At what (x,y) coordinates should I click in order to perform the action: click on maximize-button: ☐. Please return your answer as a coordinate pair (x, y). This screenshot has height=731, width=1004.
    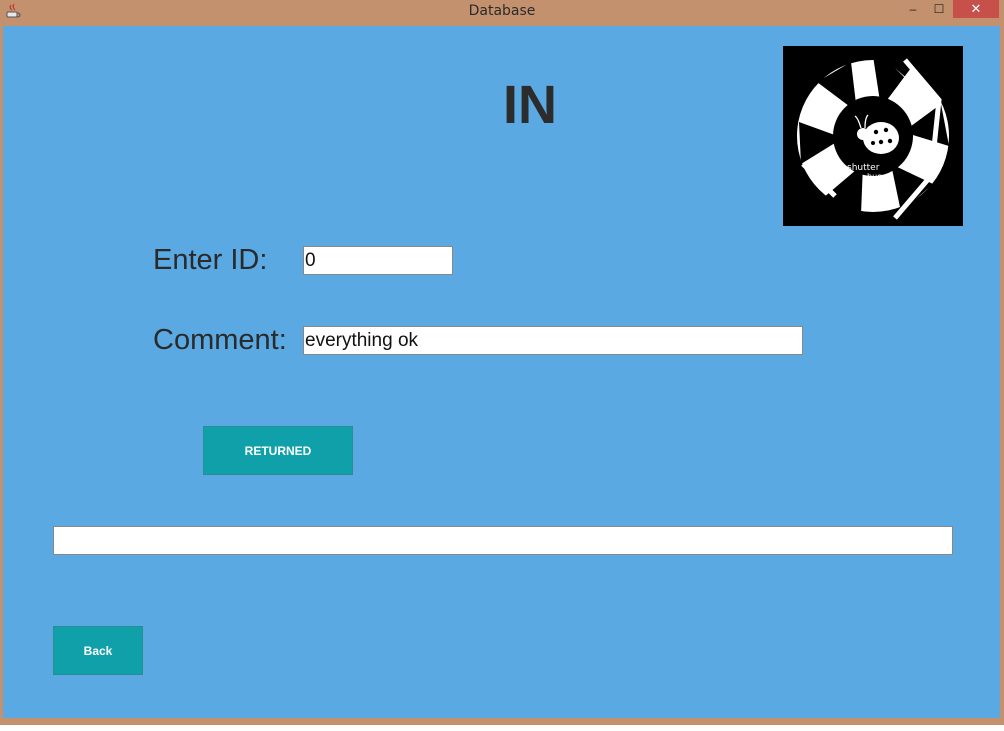
    Looking at the image, I should click on (939, 9).